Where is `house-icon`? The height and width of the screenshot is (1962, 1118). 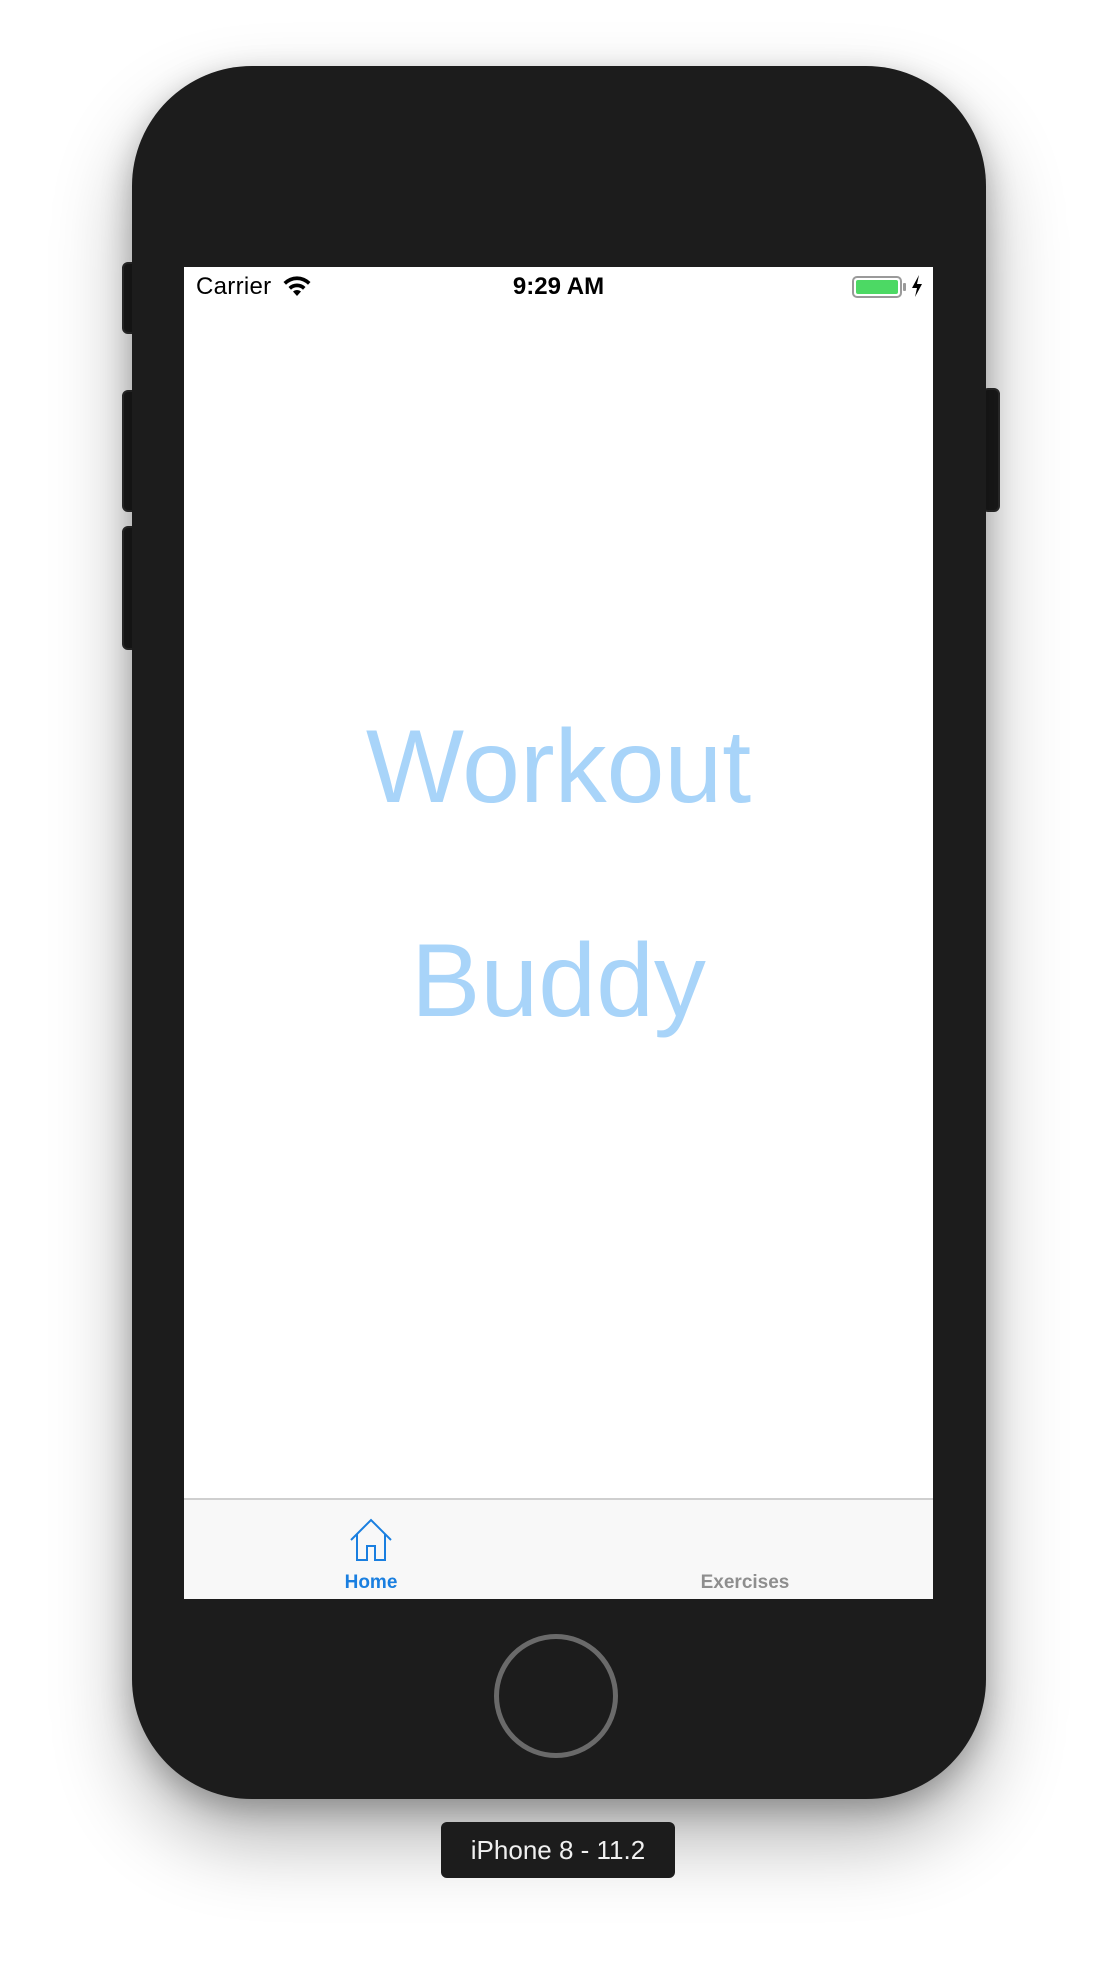
house-icon is located at coordinates (371, 1539).